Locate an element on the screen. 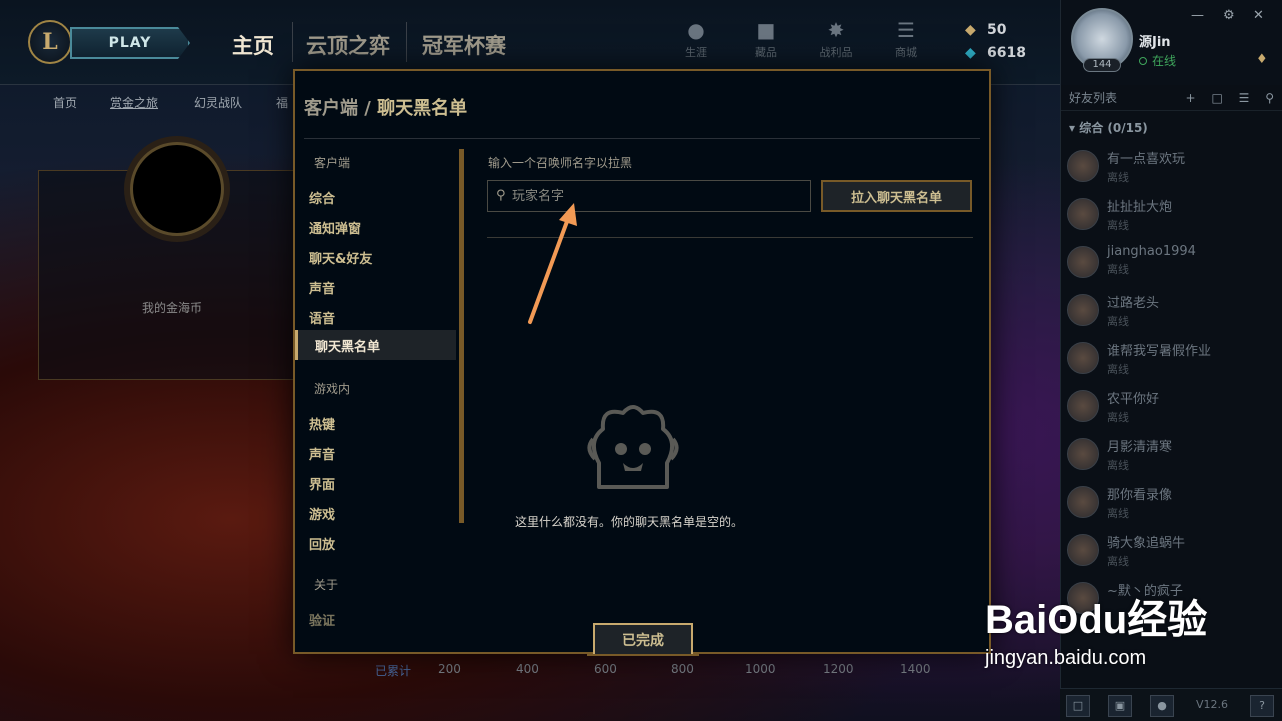  sidebar-item-notifications: 通知弹窗 is located at coordinates (335, 227).